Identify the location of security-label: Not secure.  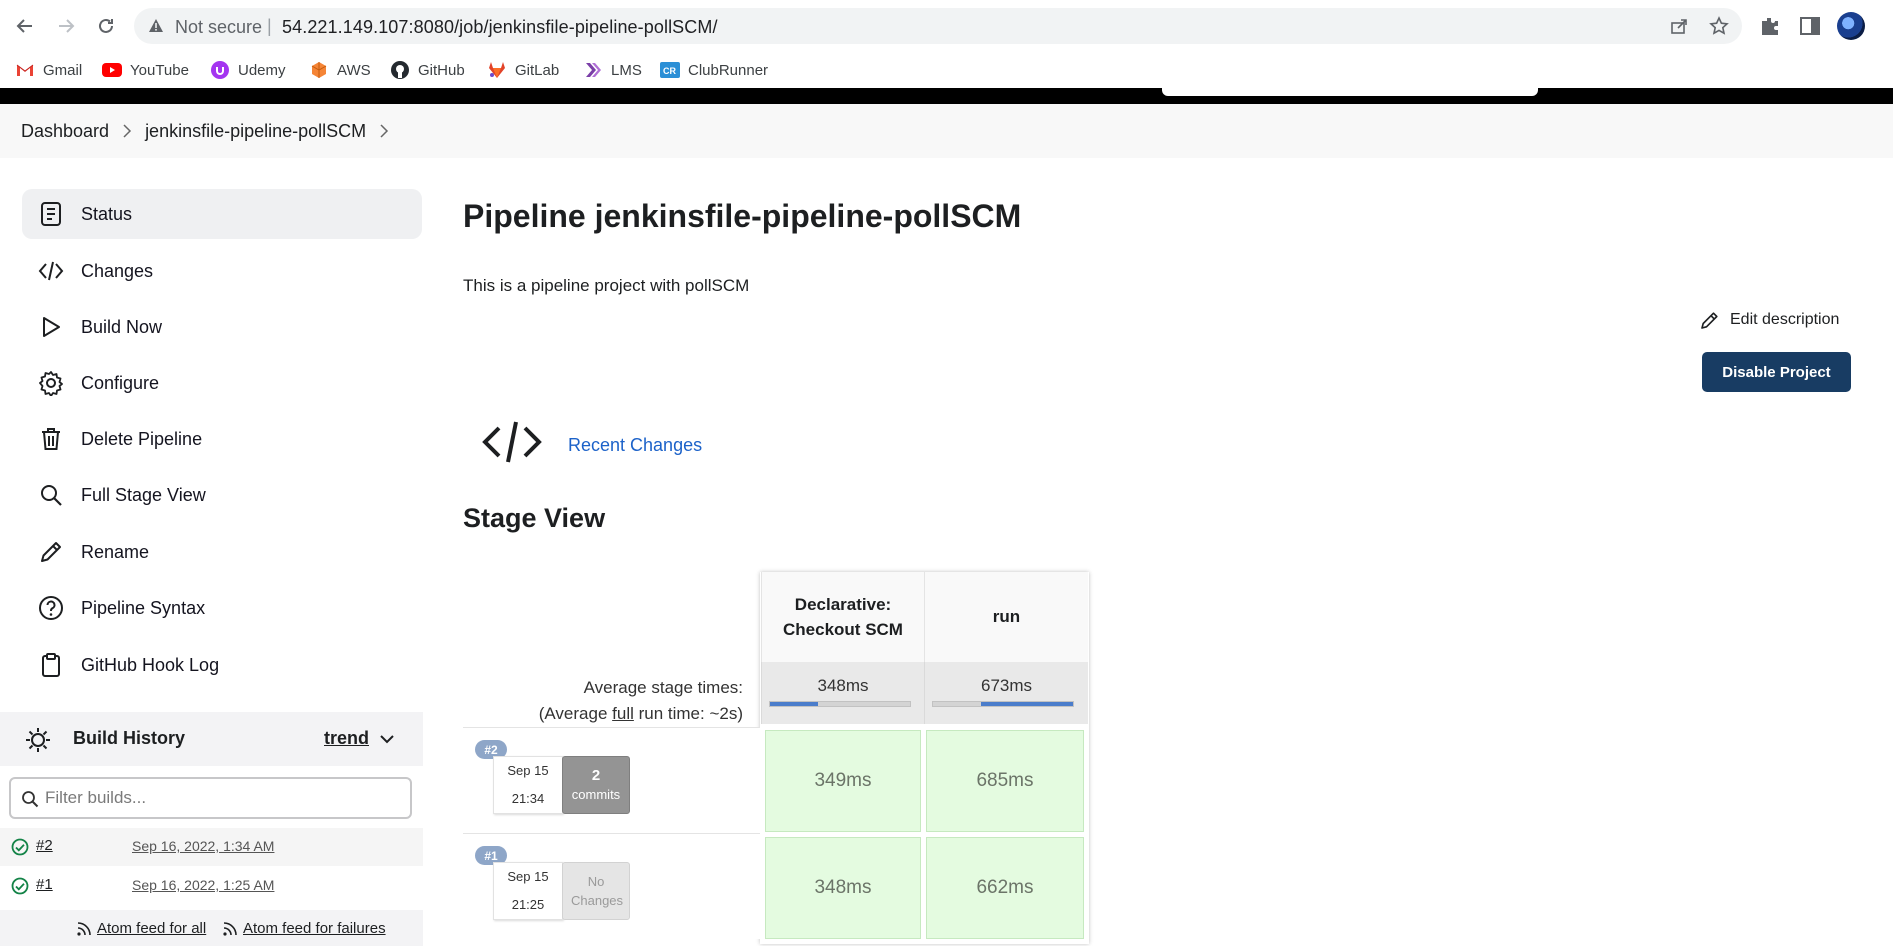
(218, 27).